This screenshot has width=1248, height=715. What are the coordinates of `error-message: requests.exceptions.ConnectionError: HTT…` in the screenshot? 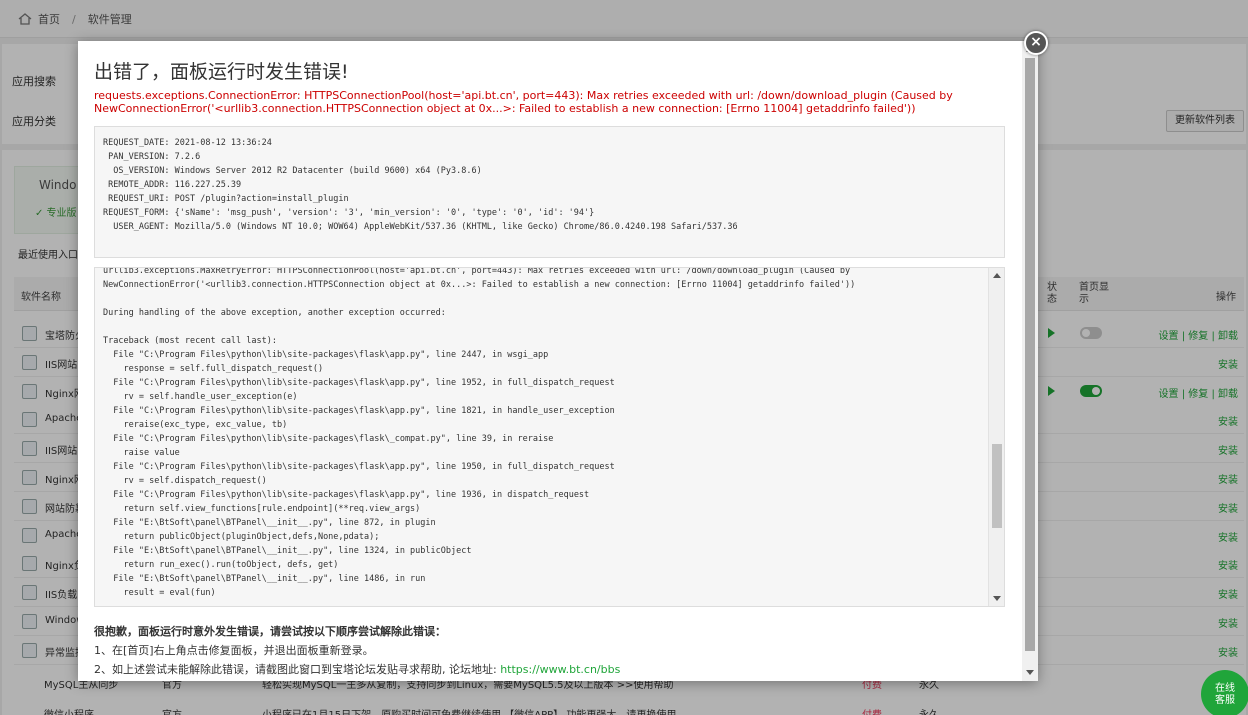 It's located at (523, 102).